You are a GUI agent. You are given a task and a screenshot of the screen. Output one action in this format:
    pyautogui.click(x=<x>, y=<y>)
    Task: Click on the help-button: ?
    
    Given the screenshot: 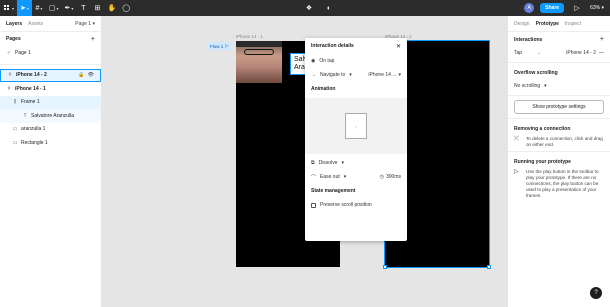 What is the action you would take?
    pyautogui.click(x=596, y=293)
    